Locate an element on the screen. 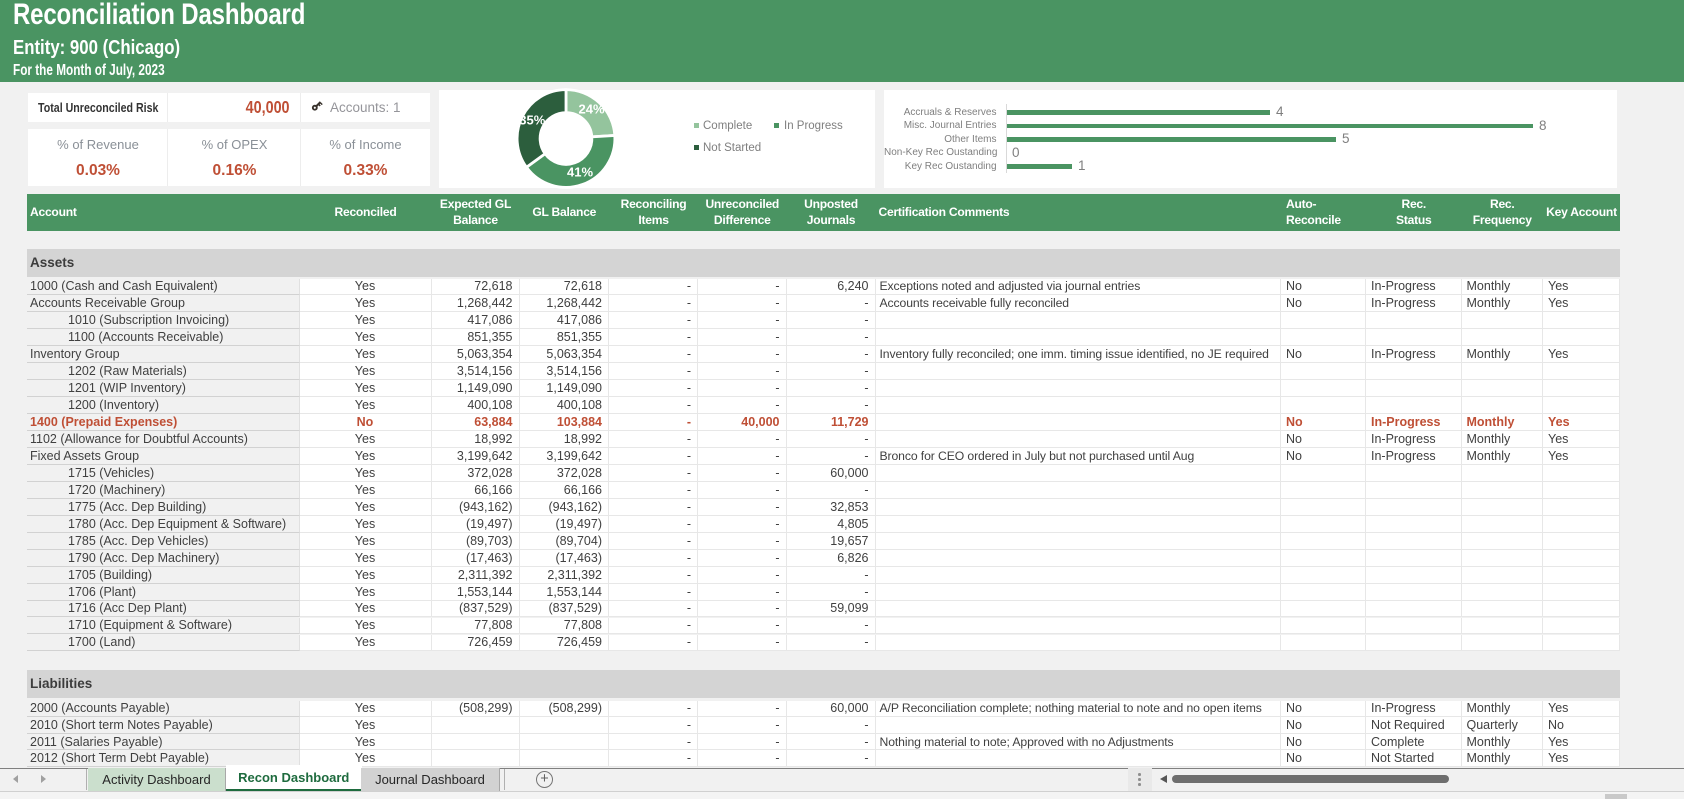 This screenshot has height=799, width=1684. svg-text: 41% is located at coordinates (580, 172).